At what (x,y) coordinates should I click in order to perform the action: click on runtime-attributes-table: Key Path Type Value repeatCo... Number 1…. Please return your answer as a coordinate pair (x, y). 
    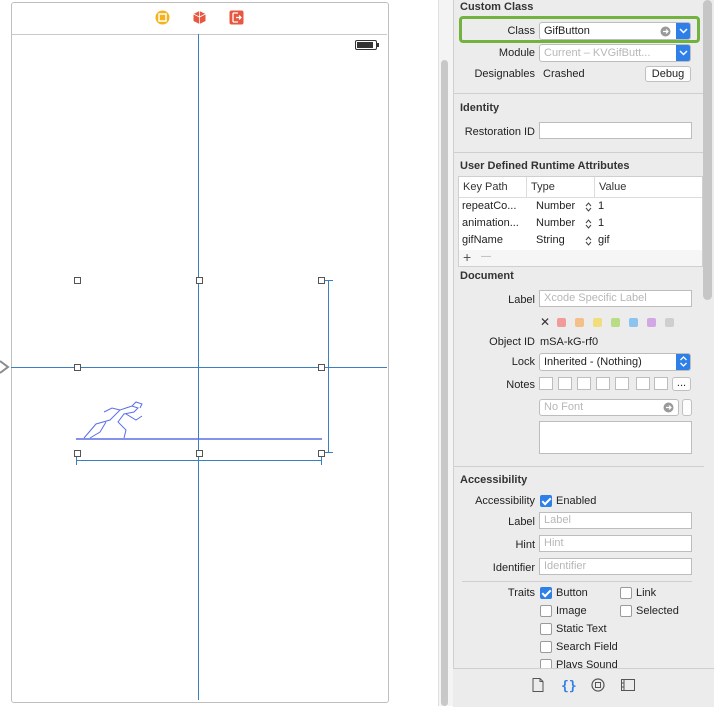
    Looking at the image, I should click on (580, 214).